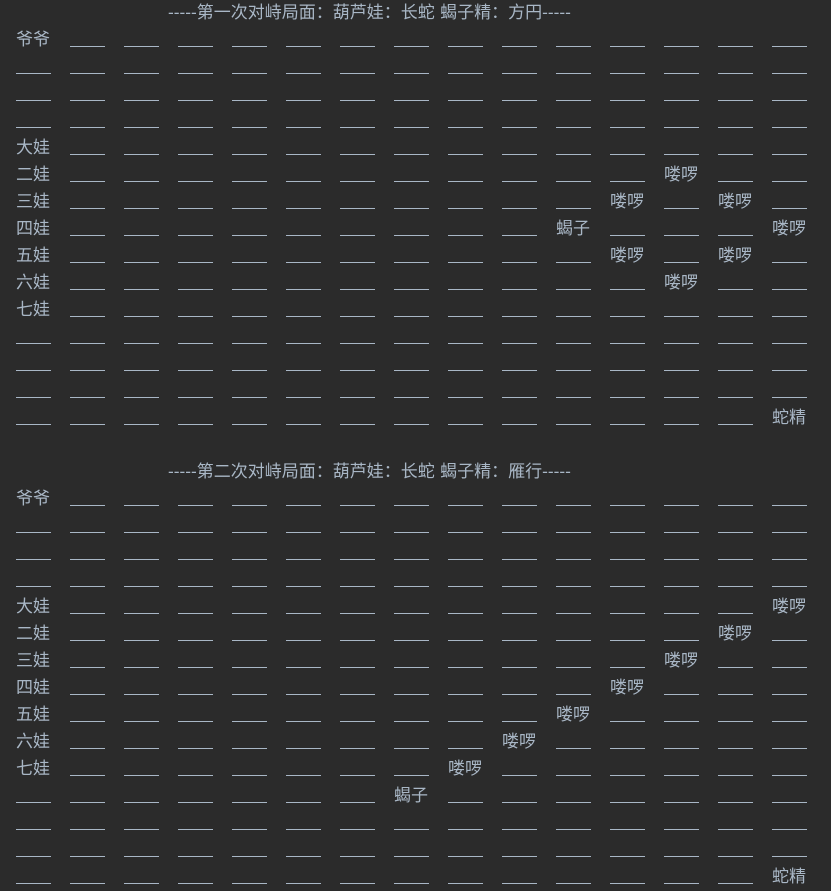 The width and height of the screenshot is (831, 891). What do you see at coordinates (415, 796) in the screenshot?
I see `grid-row: 蝎子` at bounding box center [415, 796].